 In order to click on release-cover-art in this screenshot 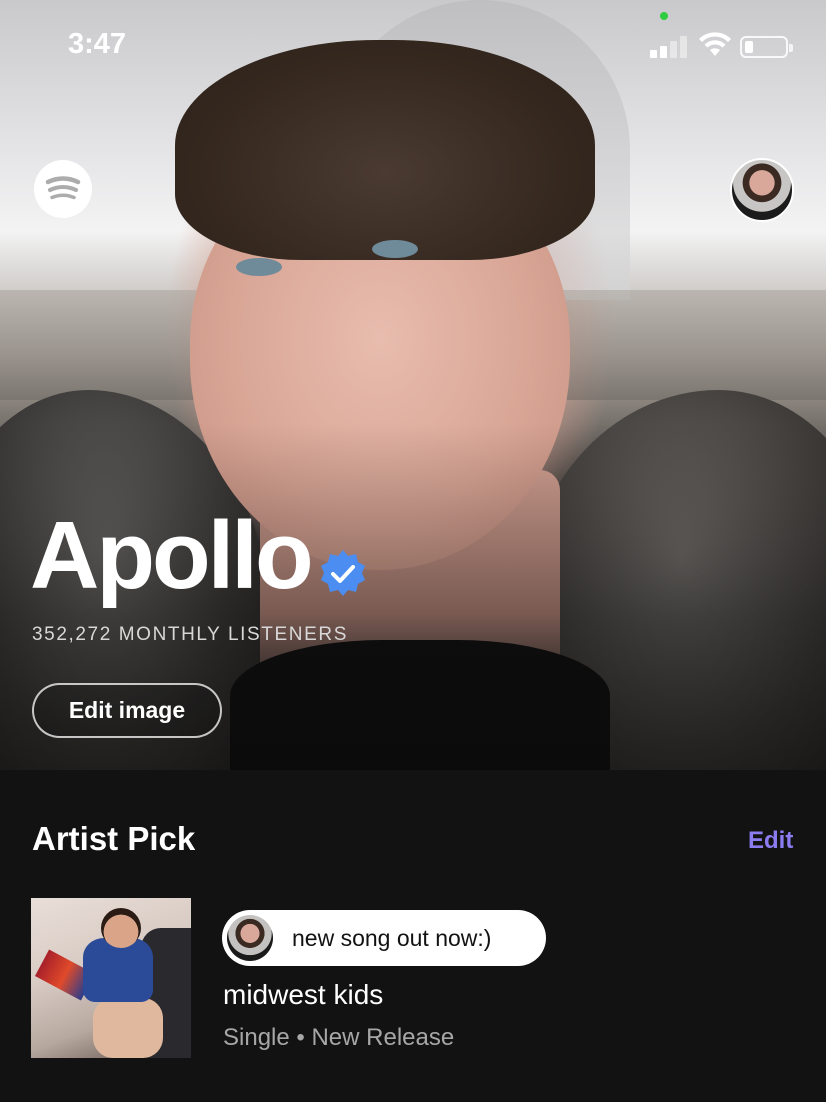, I will do `click(111, 978)`.